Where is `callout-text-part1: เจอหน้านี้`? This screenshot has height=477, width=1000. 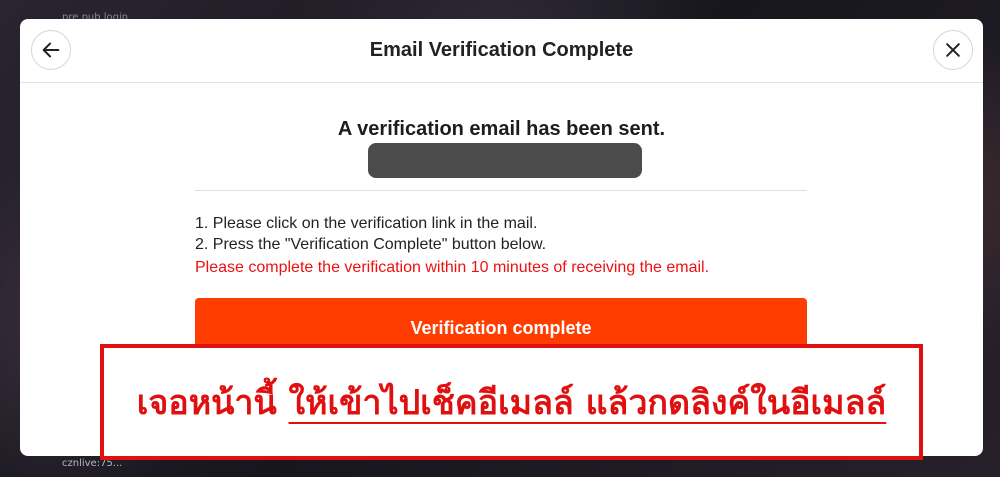
callout-text-part1: เจอหน้านี้ is located at coordinates (212, 403).